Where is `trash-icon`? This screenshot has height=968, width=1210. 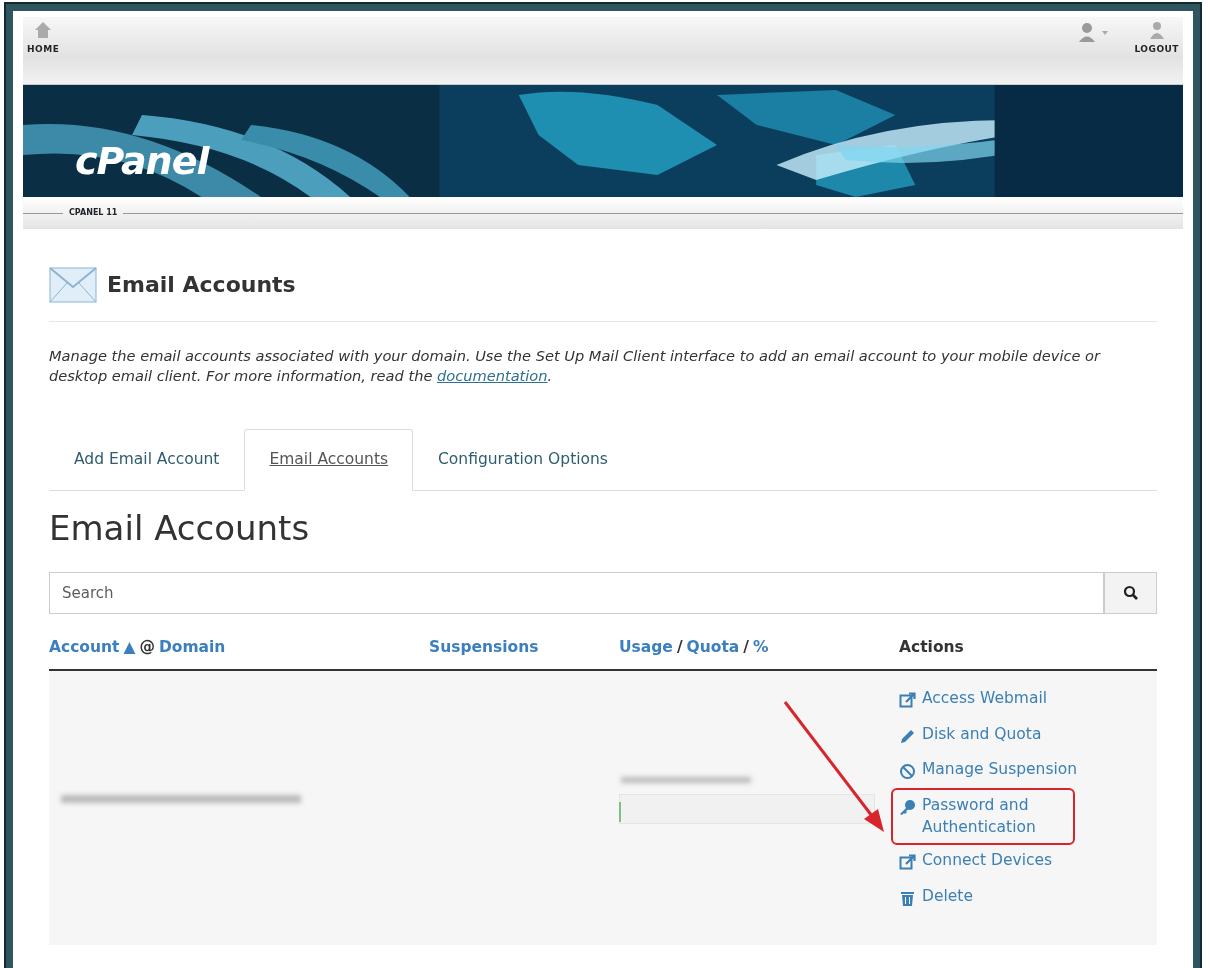 trash-icon is located at coordinates (907, 898).